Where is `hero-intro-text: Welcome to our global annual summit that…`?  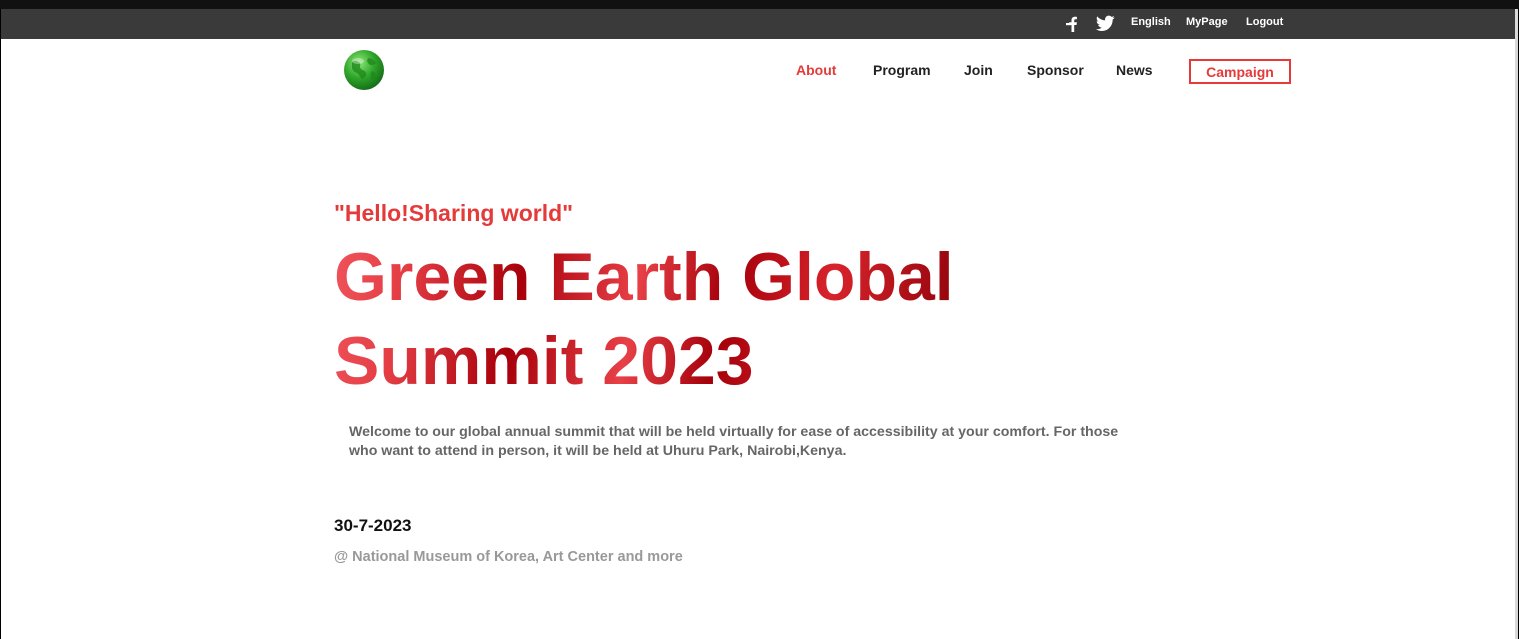
hero-intro-text: Welcome to our global annual summit that… is located at coordinates (734, 441).